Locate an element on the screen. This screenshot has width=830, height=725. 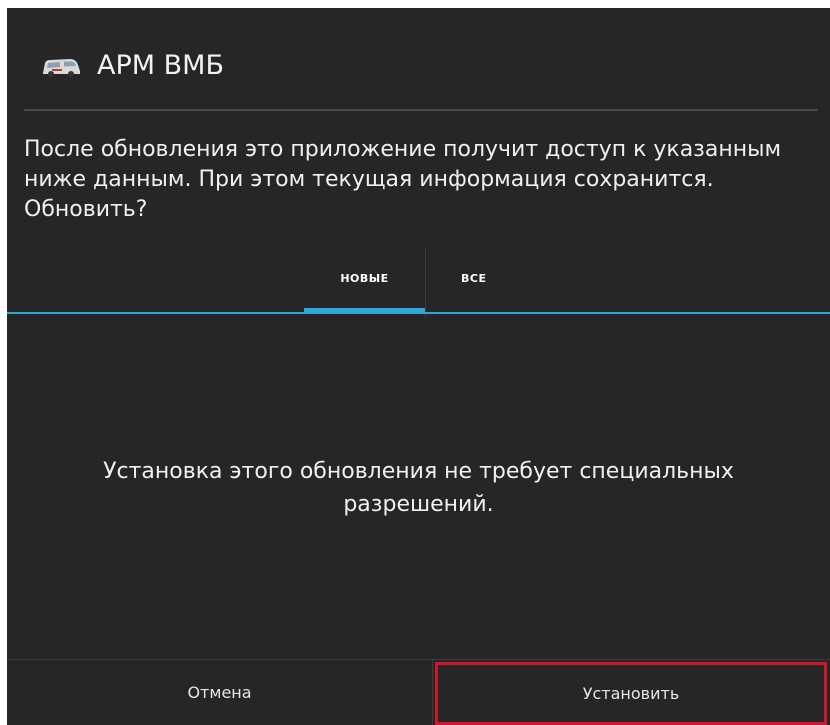
no-permissions-line2: разрешений. is located at coordinates (418, 504).